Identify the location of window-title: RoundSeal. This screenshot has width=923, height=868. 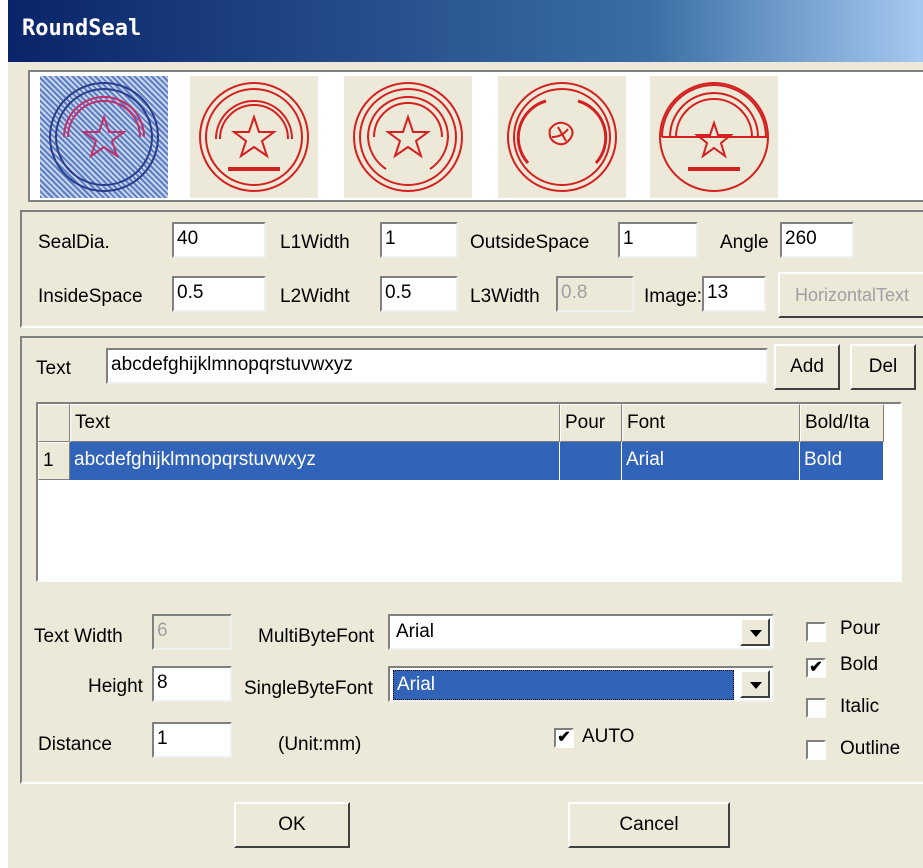
(82, 28).